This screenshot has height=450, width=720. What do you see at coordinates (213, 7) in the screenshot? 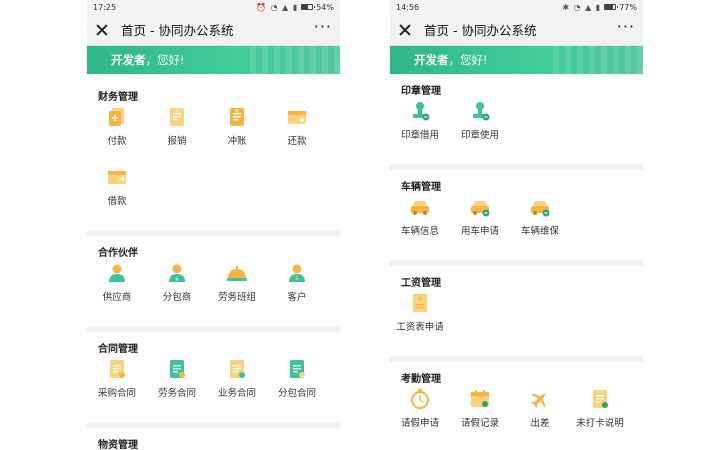
I see `status-bar: 17:25 ⏰ ◔ ▲ ▮ 54%` at bounding box center [213, 7].